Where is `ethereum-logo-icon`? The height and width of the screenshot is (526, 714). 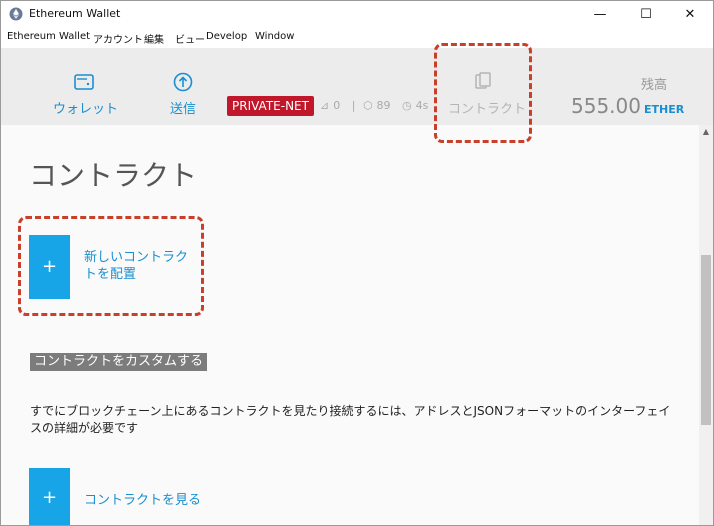
ethereum-logo-icon is located at coordinates (16, 14).